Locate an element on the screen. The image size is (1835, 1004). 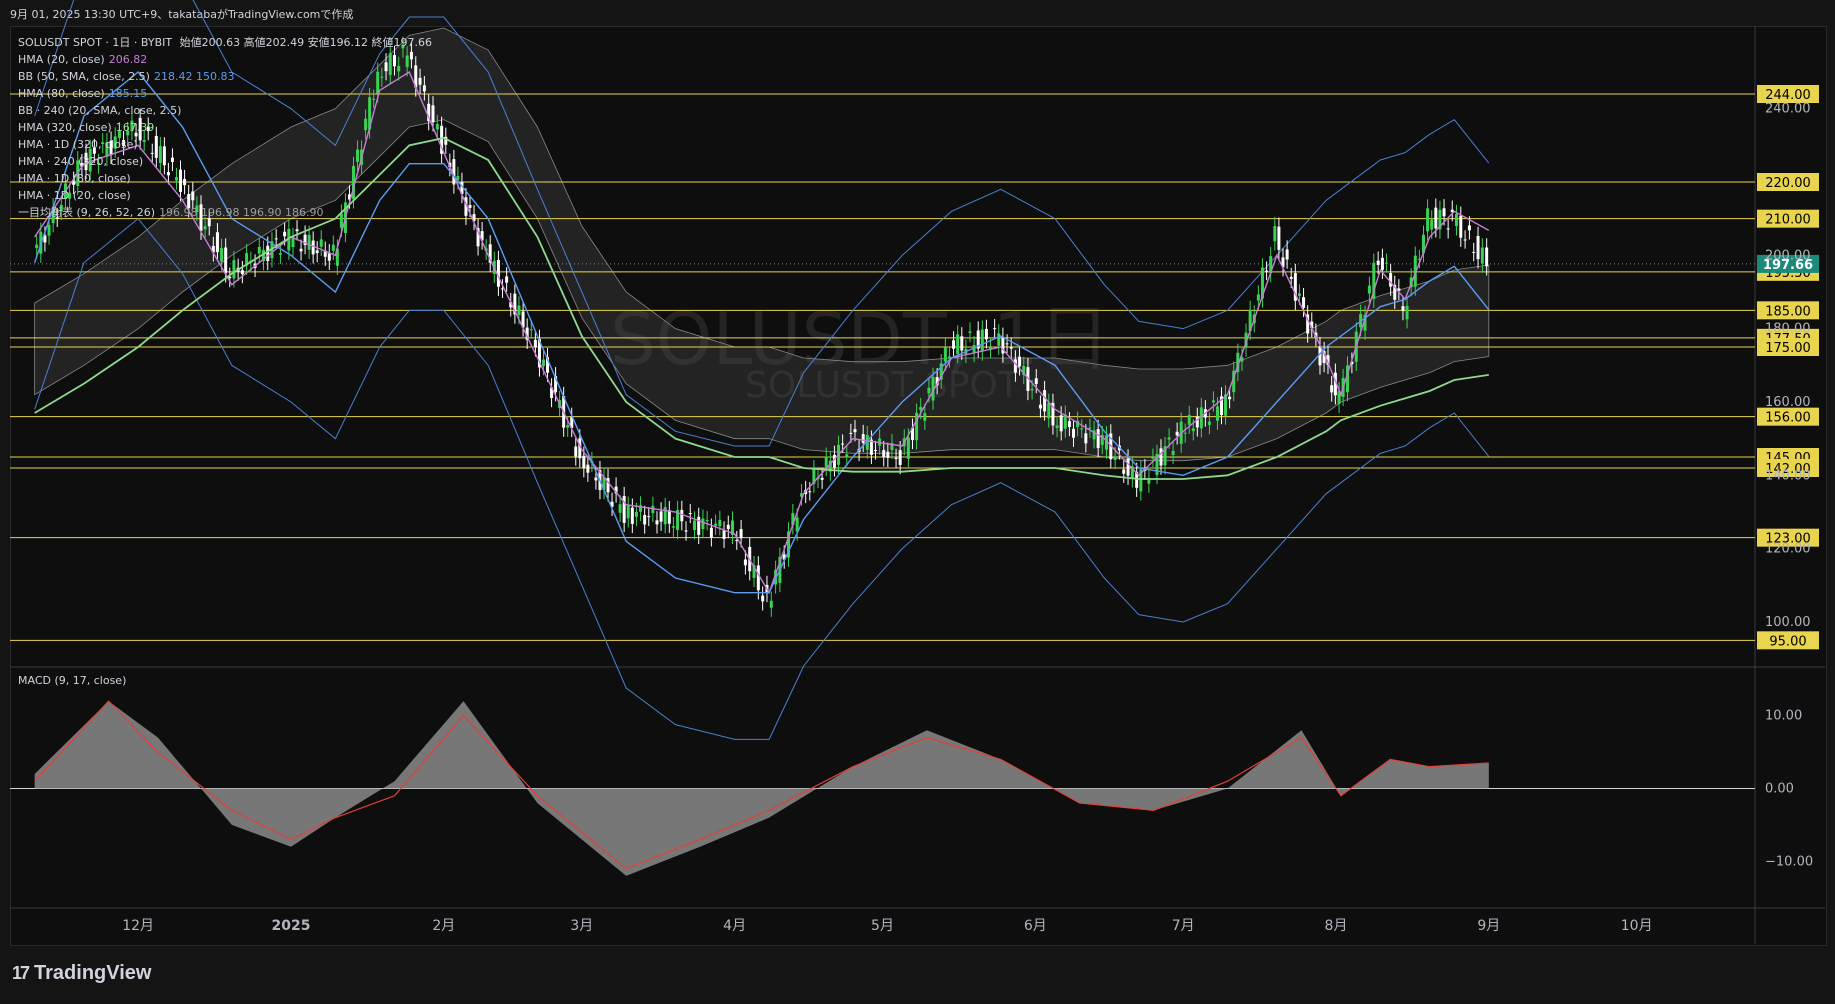
legend-line-3: BB · 240 (20, SMA, close, 2.5) is located at coordinates (227, 110).